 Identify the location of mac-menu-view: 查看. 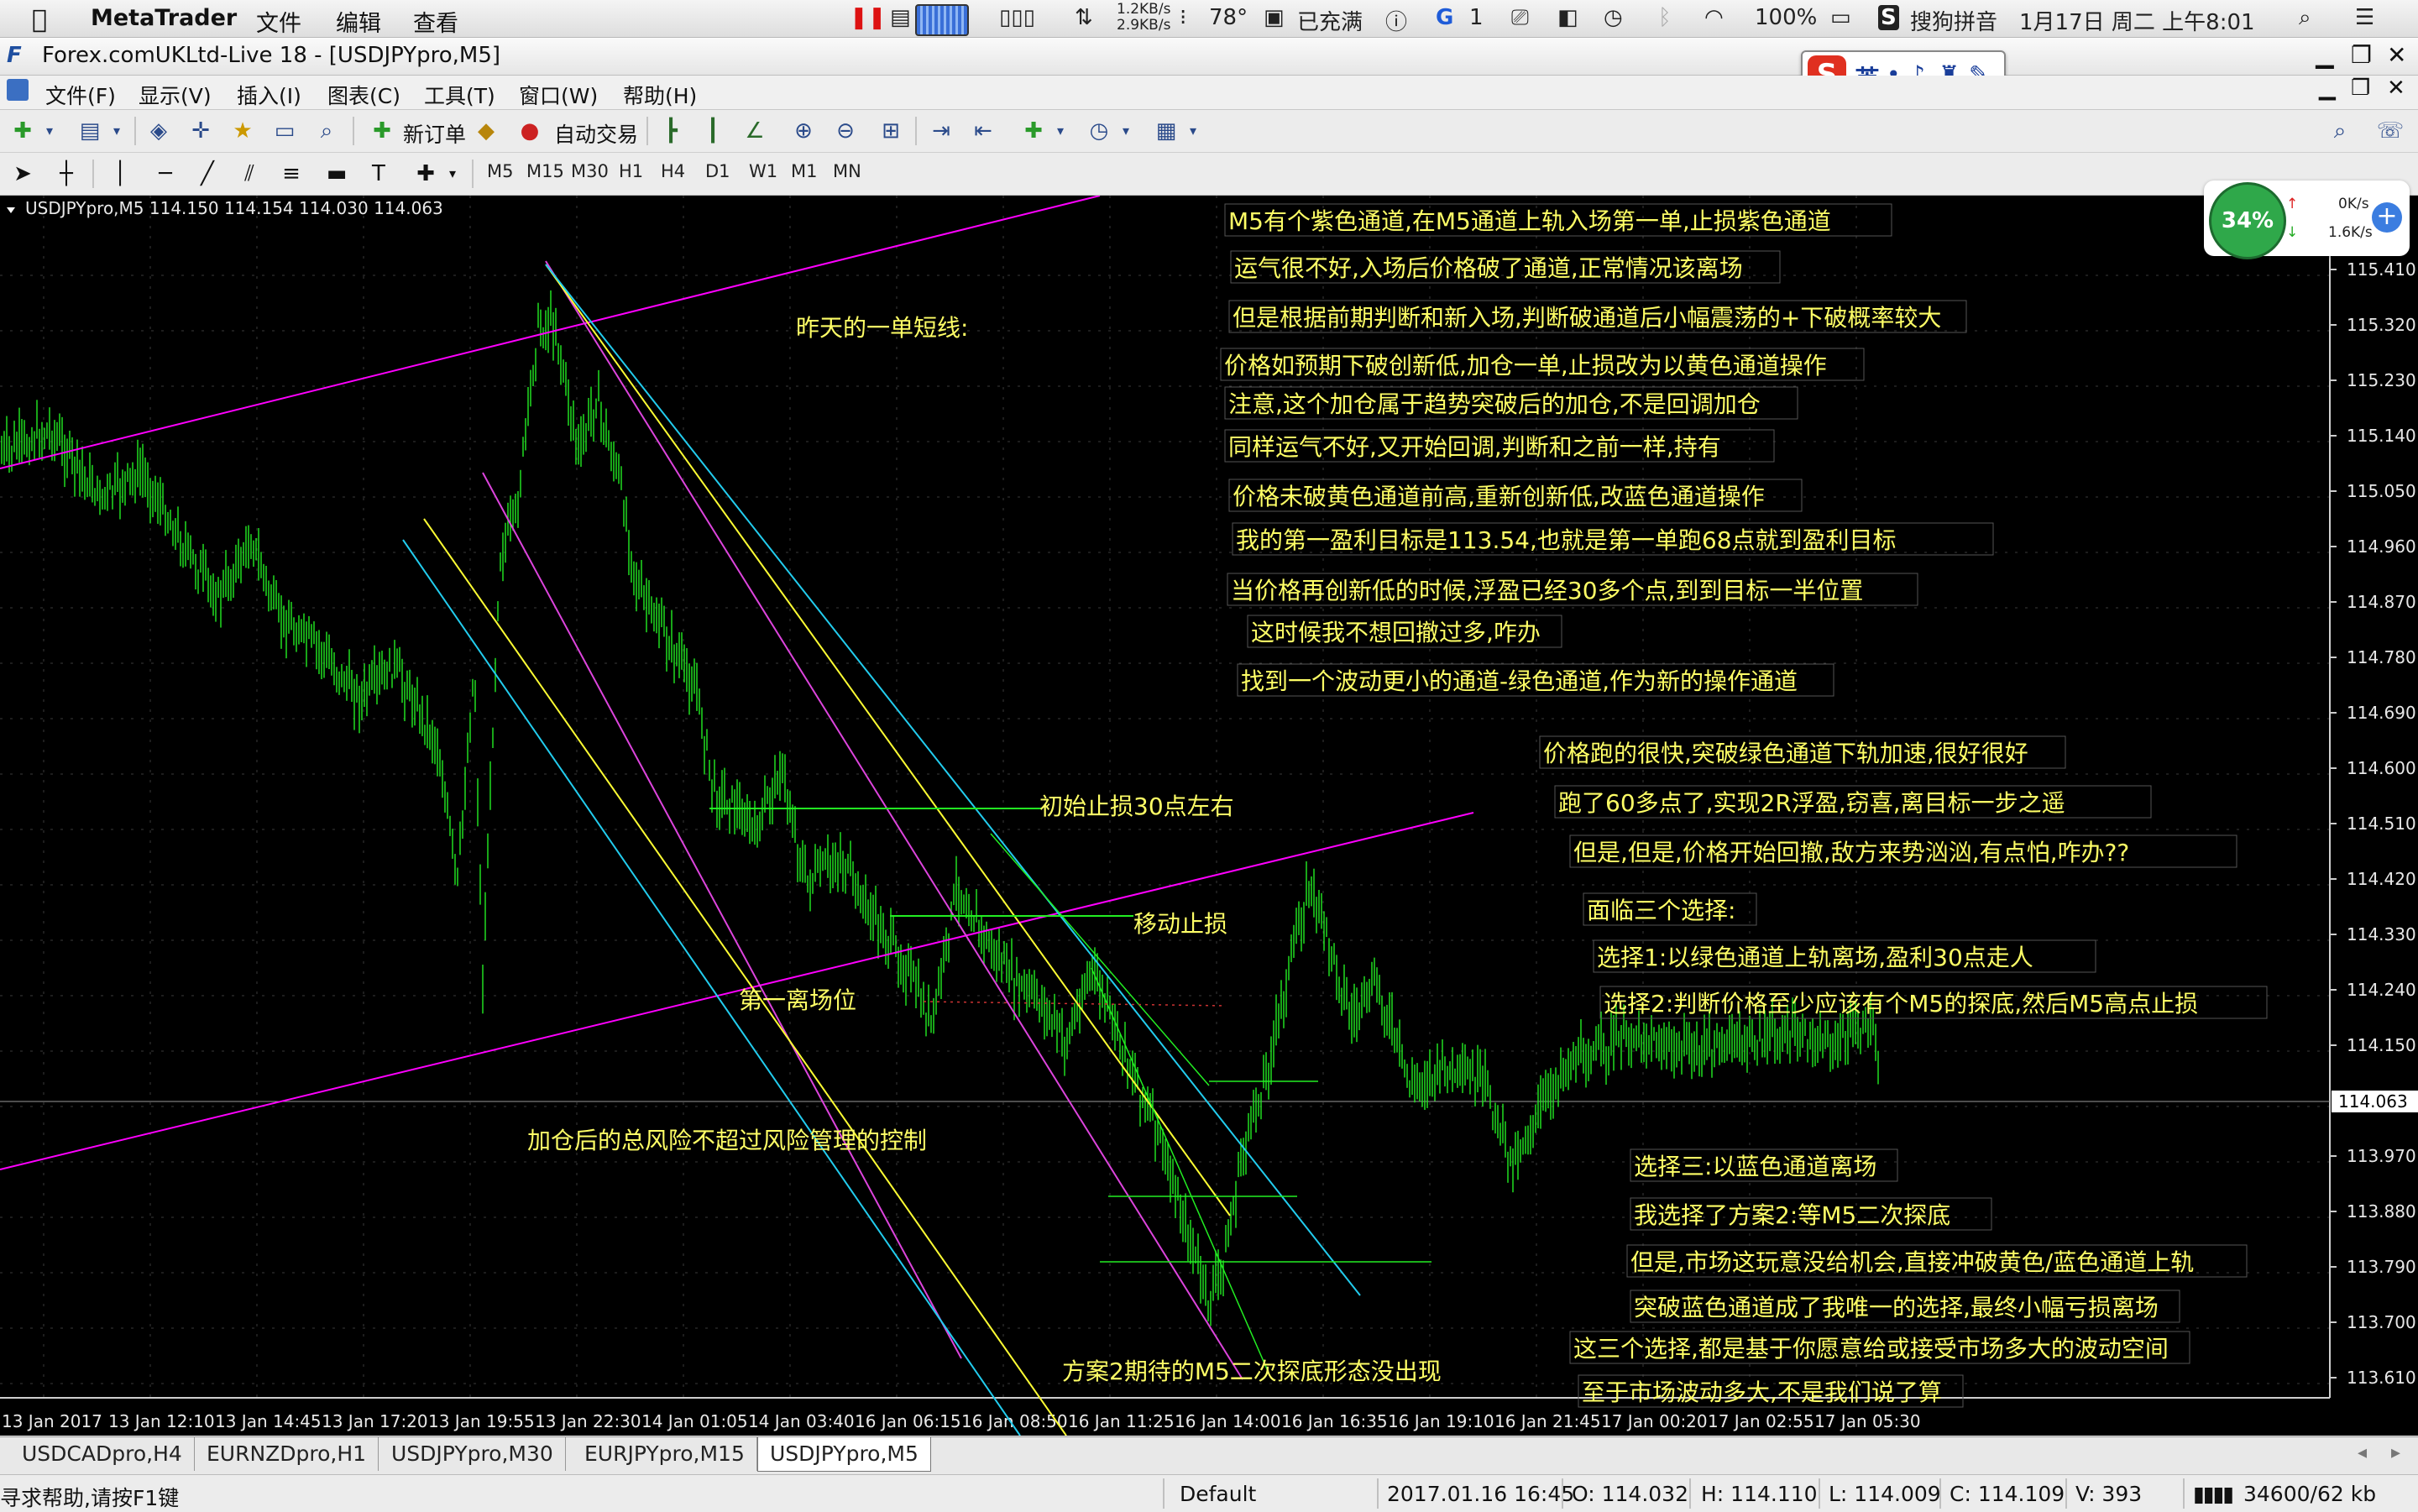
(435, 21).